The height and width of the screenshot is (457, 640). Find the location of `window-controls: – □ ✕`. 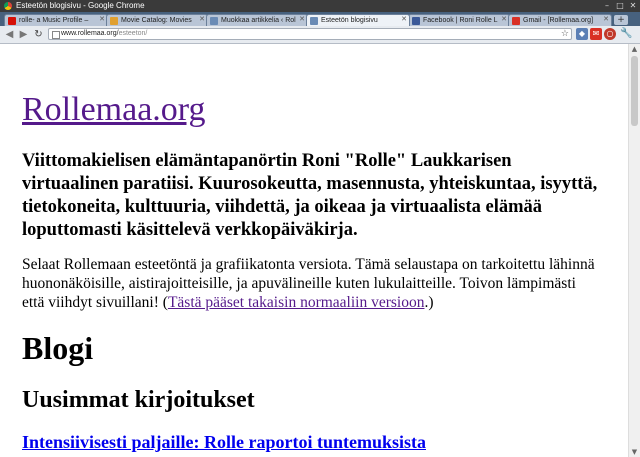

window-controls: – □ ✕ is located at coordinates (620, 5).